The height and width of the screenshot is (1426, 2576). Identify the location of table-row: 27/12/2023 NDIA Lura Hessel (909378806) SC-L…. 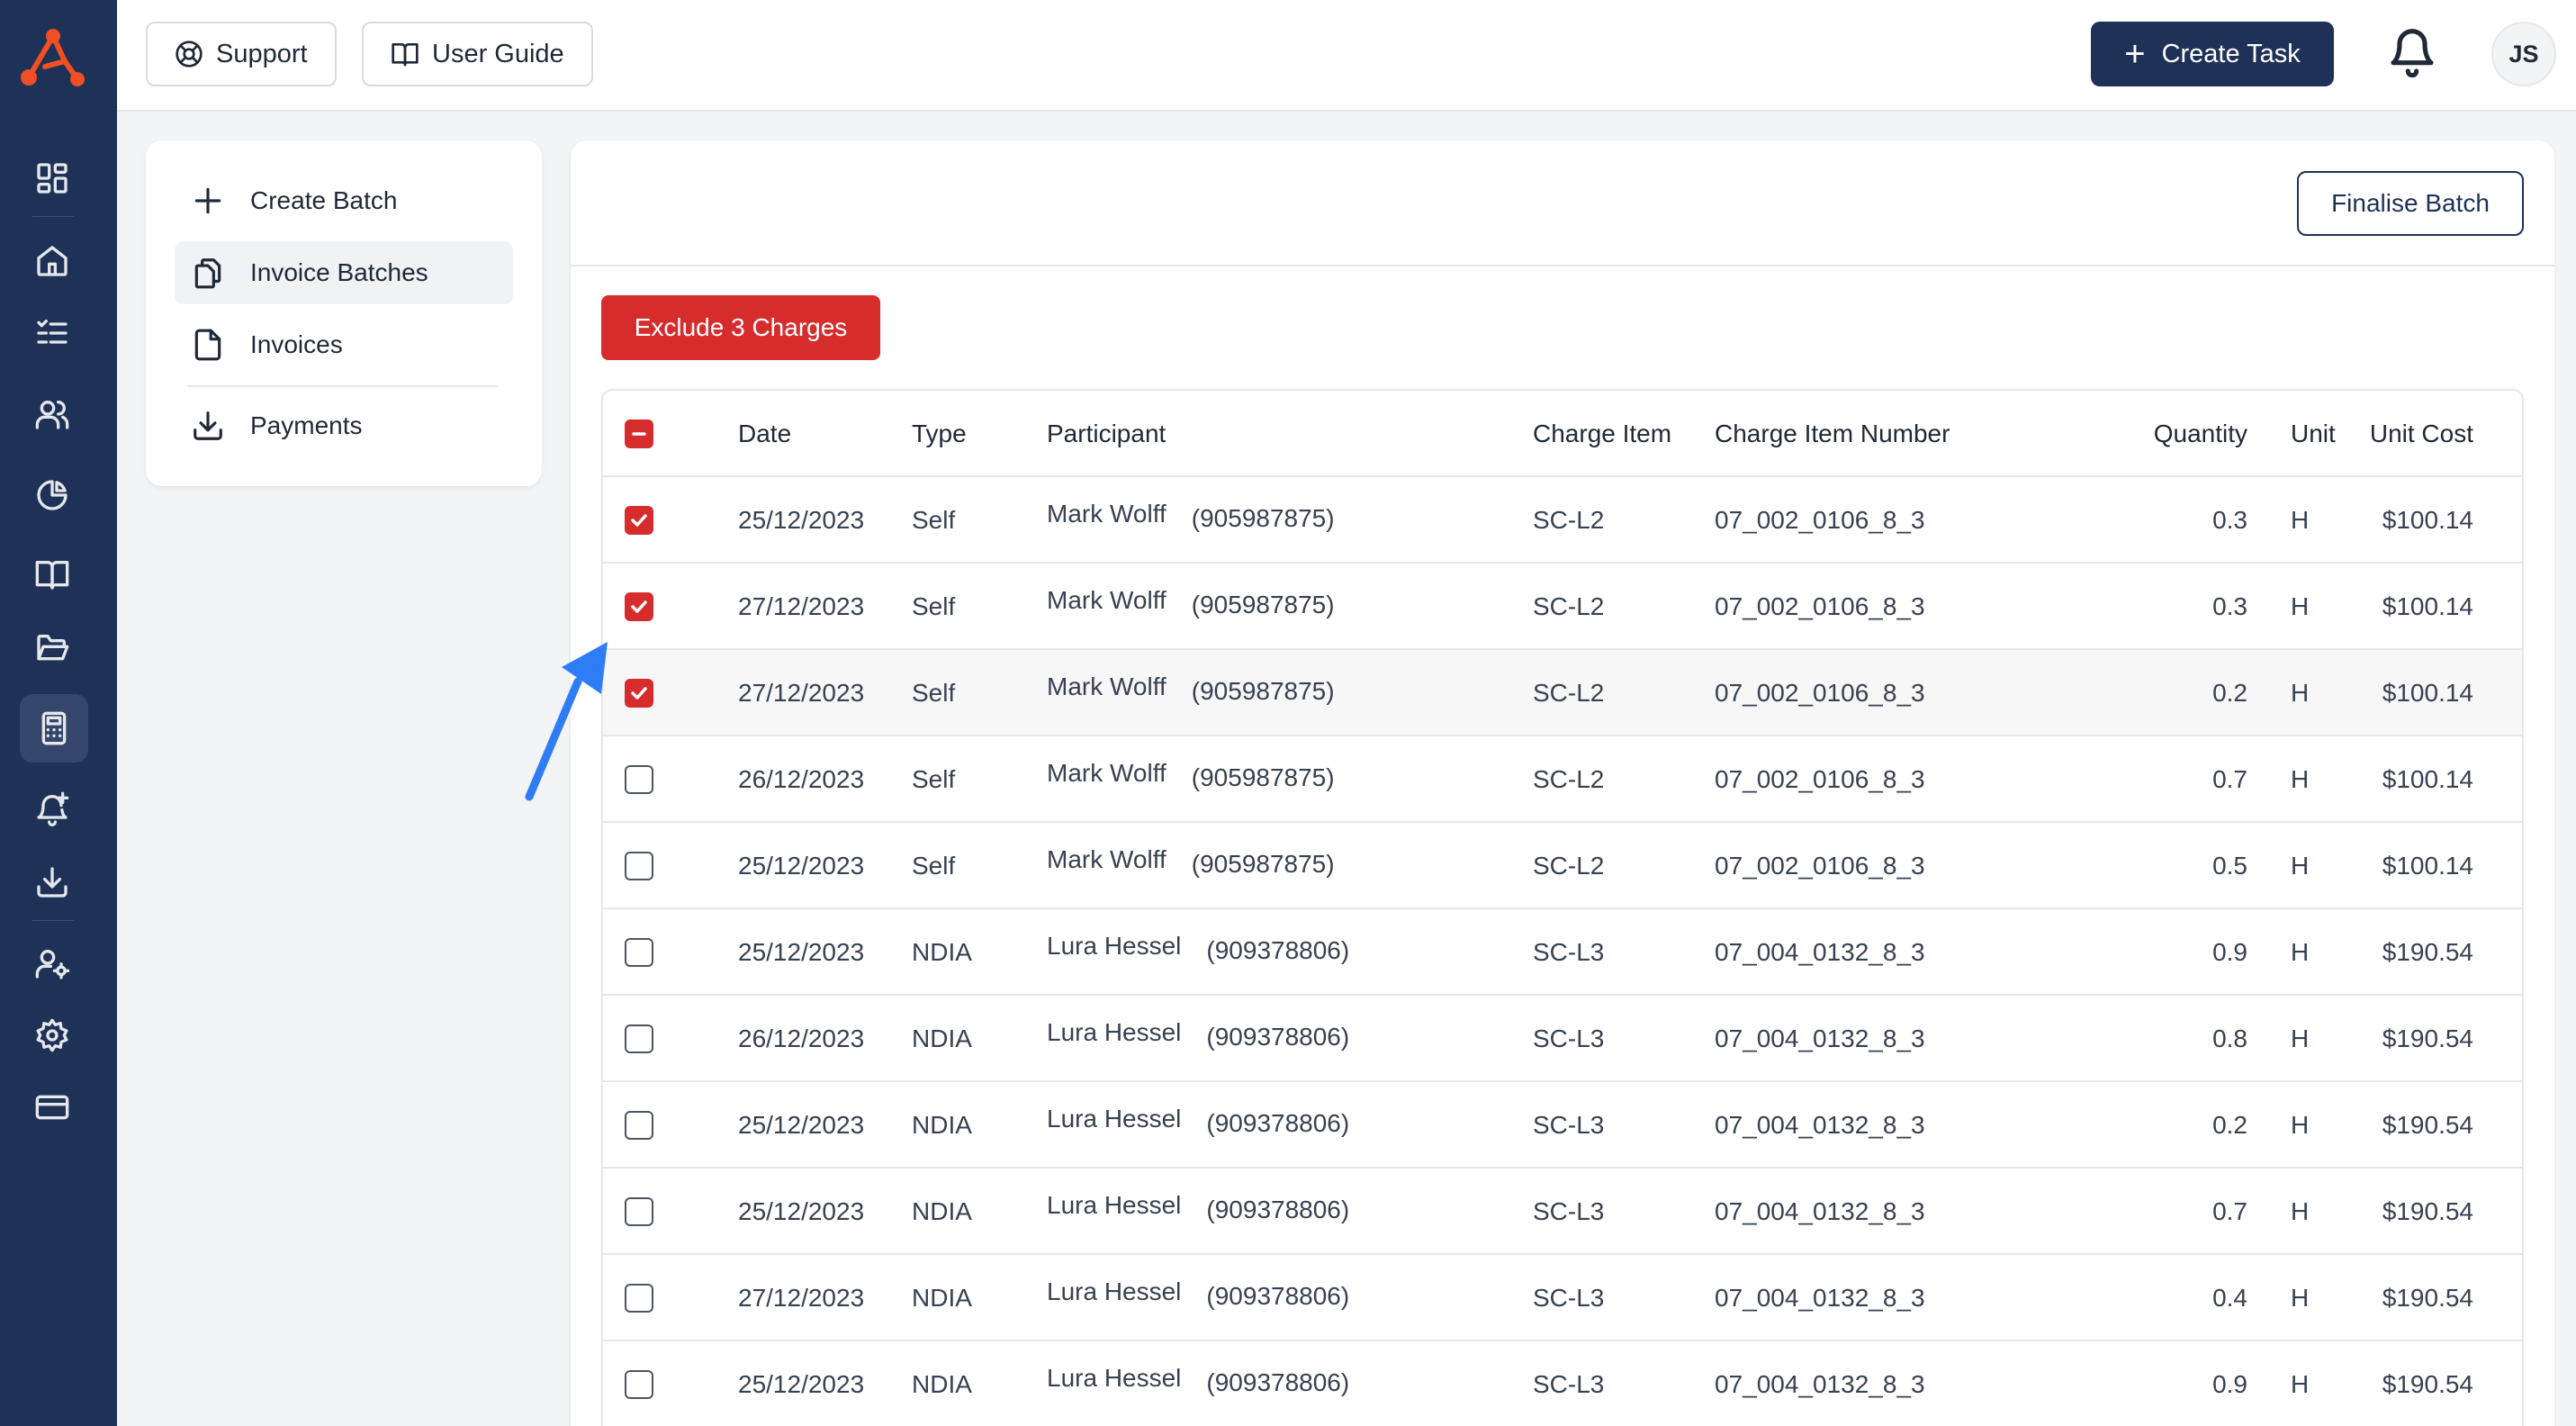
(1562, 1298).